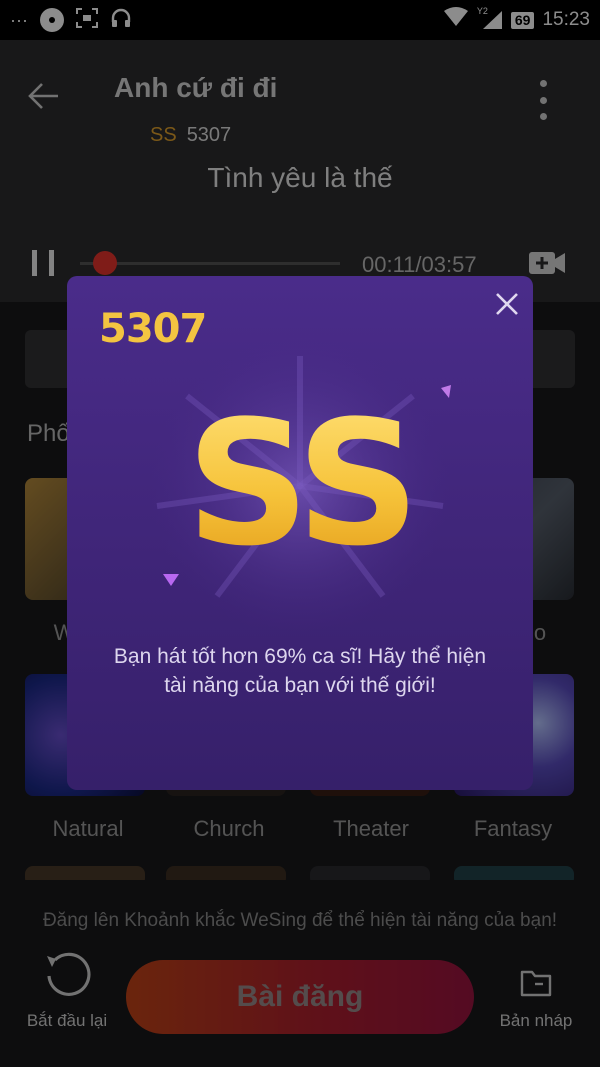 The width and height of the screenshot is (600, 1067). I want to click on grade-badge-text: SS, so click(300, 478).